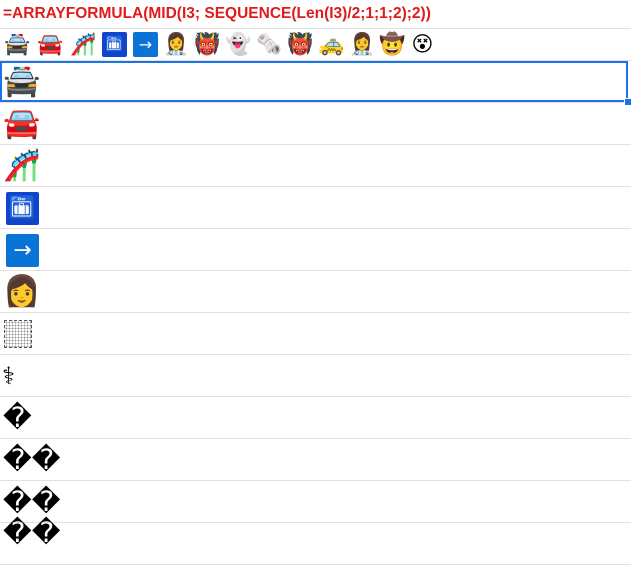 This screenshot has width=631, height=565. I want to click on cell-row-12: ��, so click(315, 540).